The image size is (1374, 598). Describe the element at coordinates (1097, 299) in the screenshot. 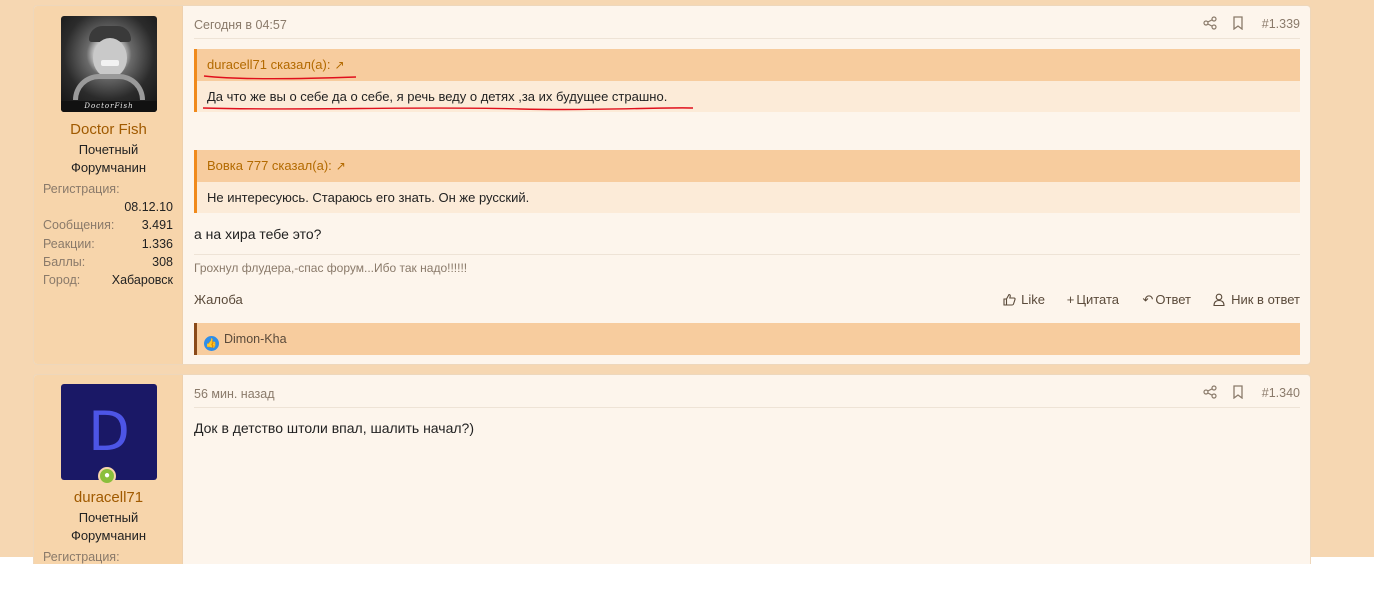

I see `quote-label: Цитата` at that location.